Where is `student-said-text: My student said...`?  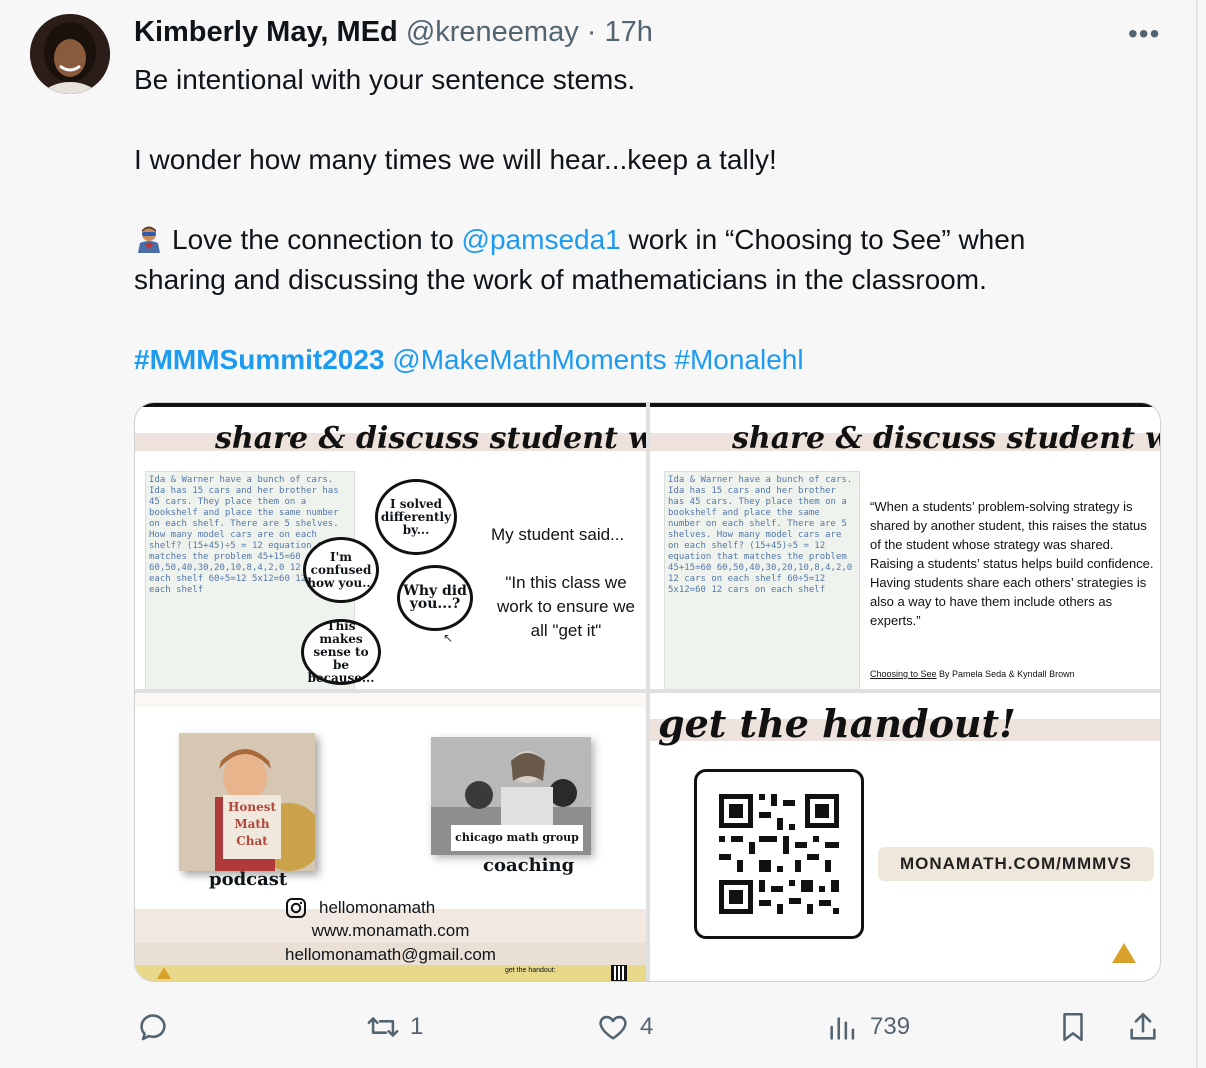
student-said-text: My student said... is located at coordinates (558, 534).